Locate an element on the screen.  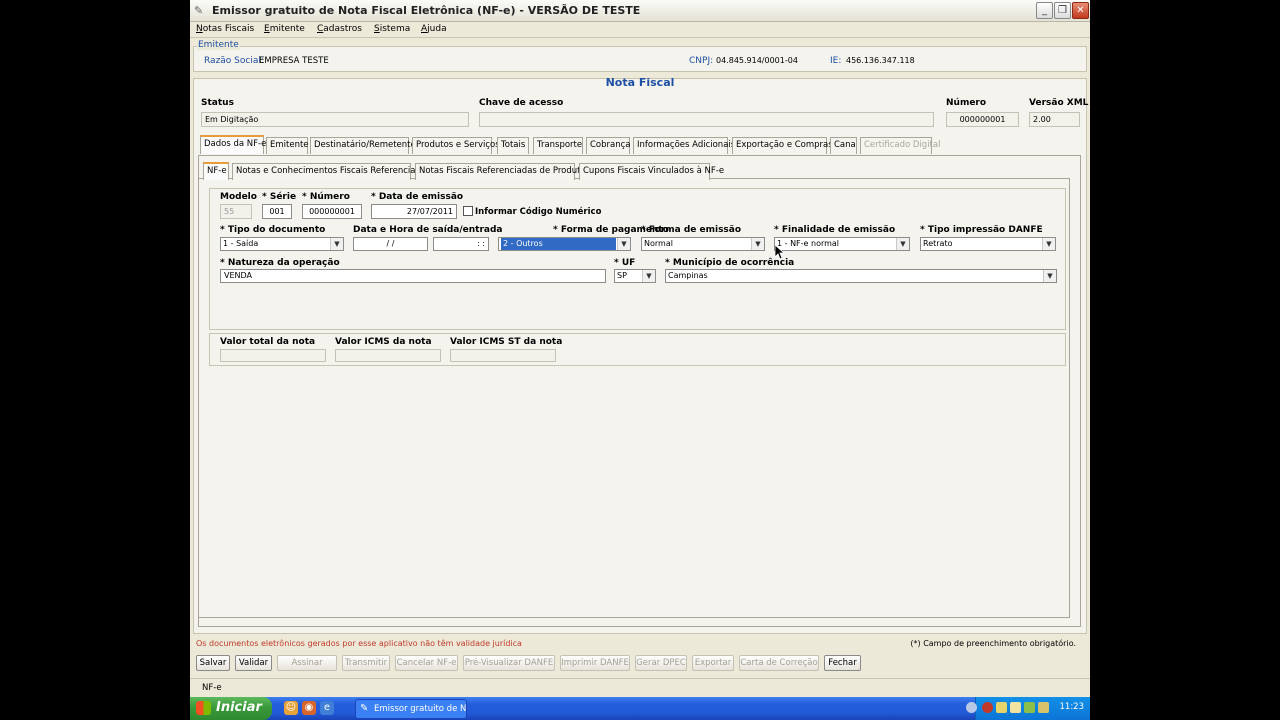
status-text: NF-e is located at coordinates (212, 688).